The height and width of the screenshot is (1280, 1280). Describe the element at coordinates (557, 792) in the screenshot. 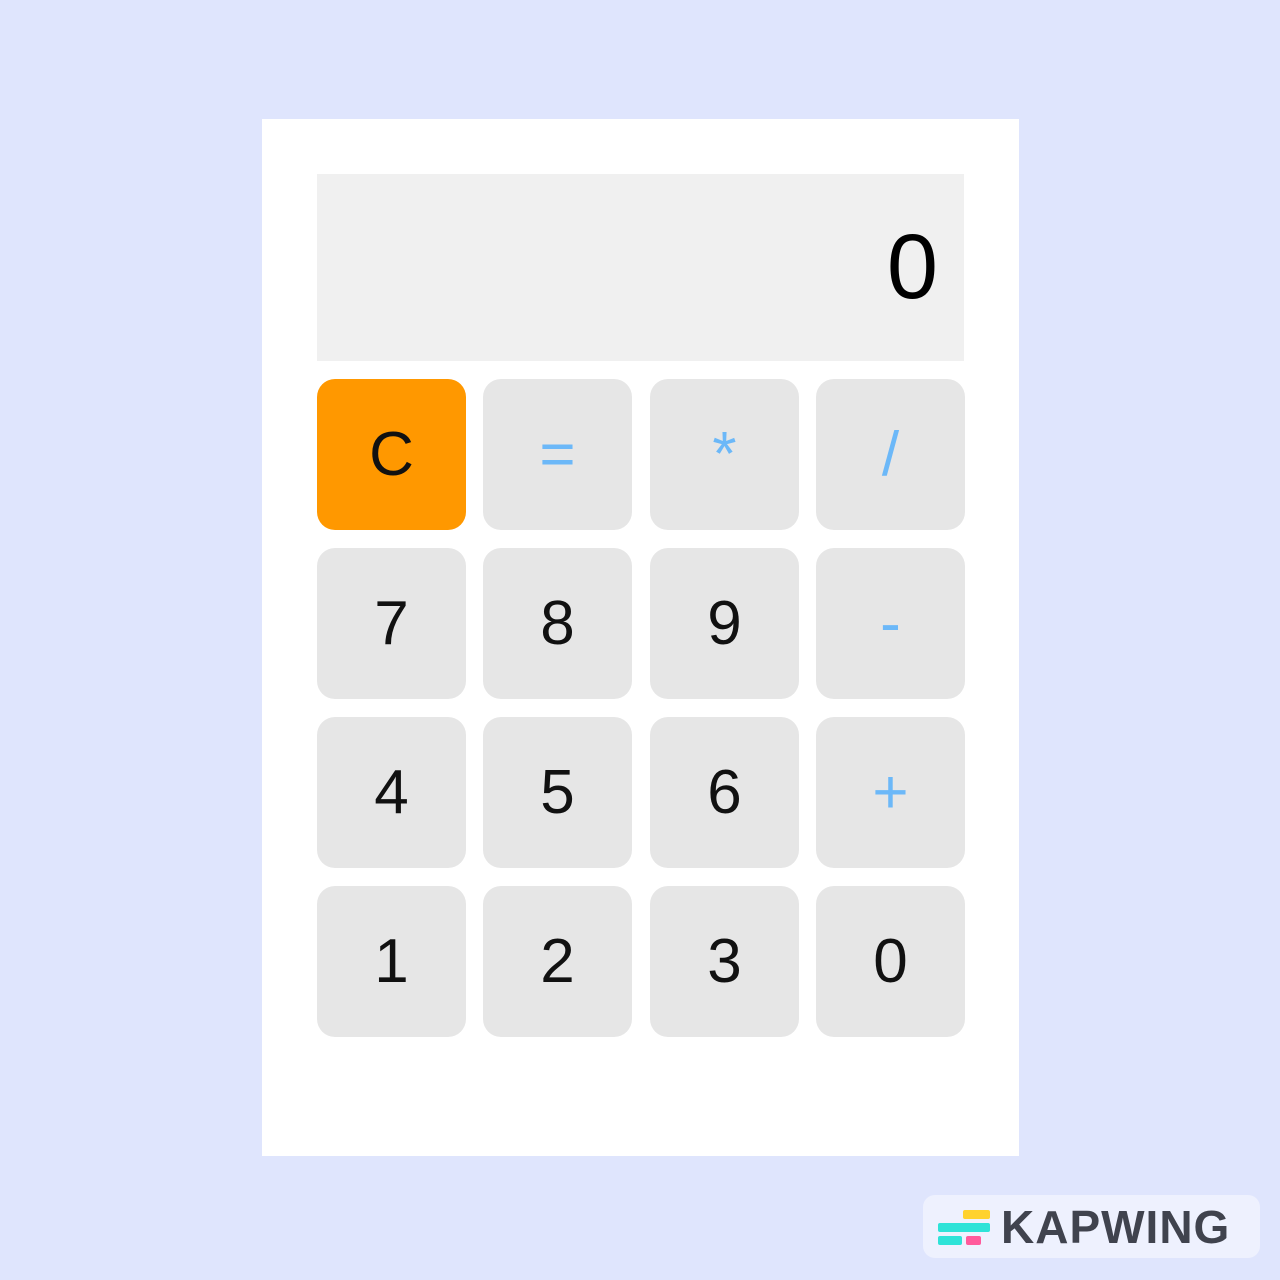

I see `digit-5-button: 5` at that location.